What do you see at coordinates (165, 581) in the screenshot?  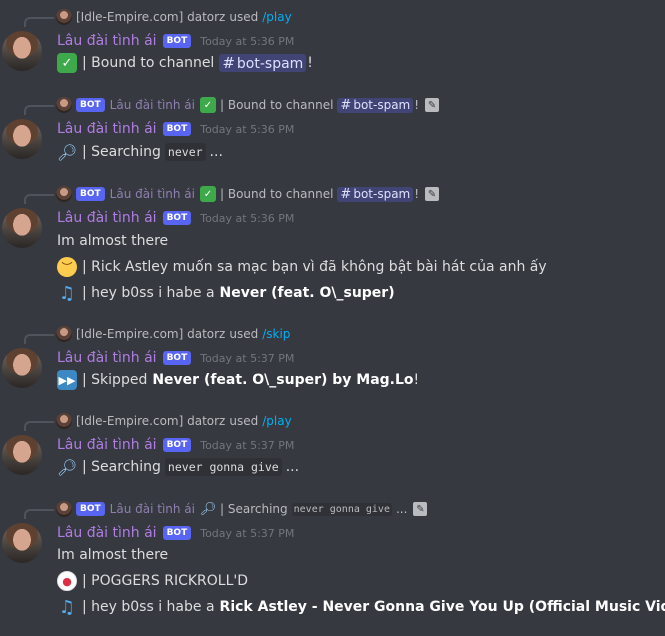 I see `message-text: | POGGERS RICKROLL'D` at bounding box center [165, 581].